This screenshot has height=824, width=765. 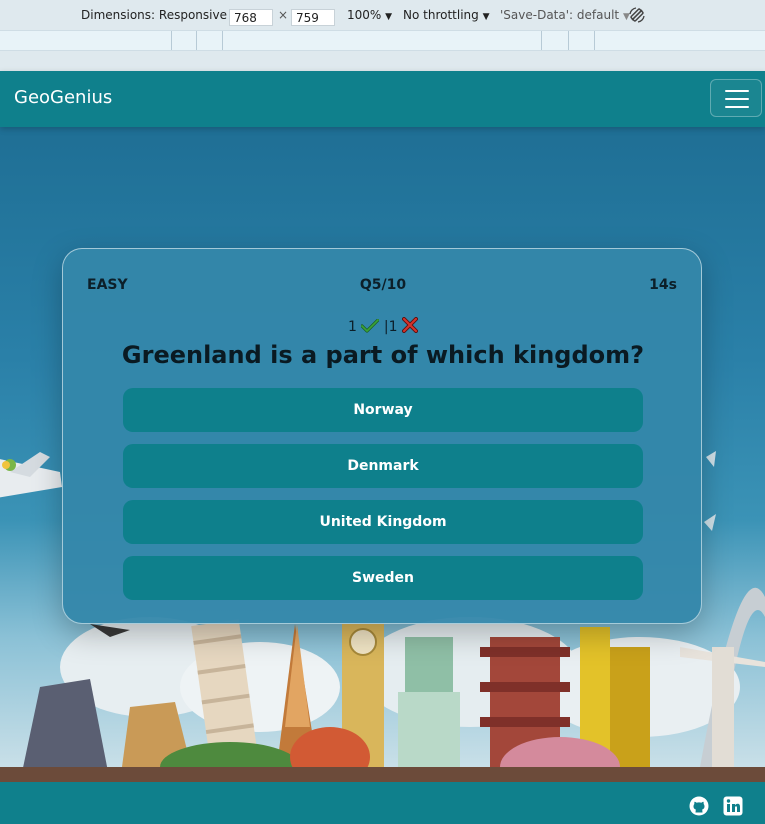 I want to click on app-footer, so click(x=382, y=803).